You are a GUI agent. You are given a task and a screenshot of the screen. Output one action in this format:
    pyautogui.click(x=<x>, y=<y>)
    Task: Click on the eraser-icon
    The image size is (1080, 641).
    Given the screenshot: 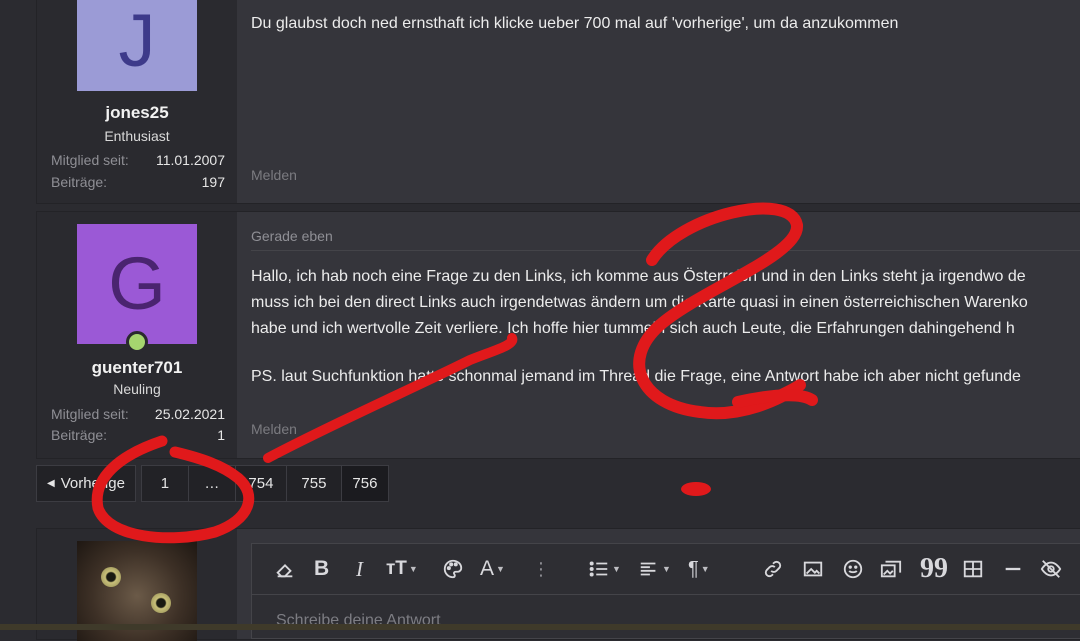 What is the action you would take?
    pyautogui.click(x=285, y=569)
    